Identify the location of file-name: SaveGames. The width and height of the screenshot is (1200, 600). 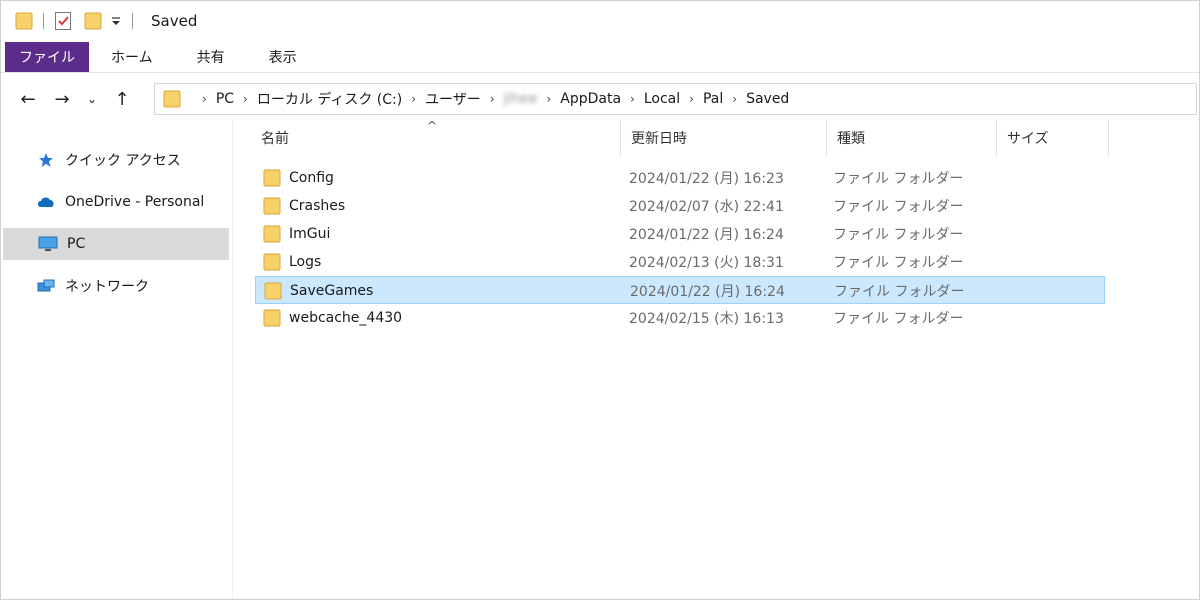
(332, 291).